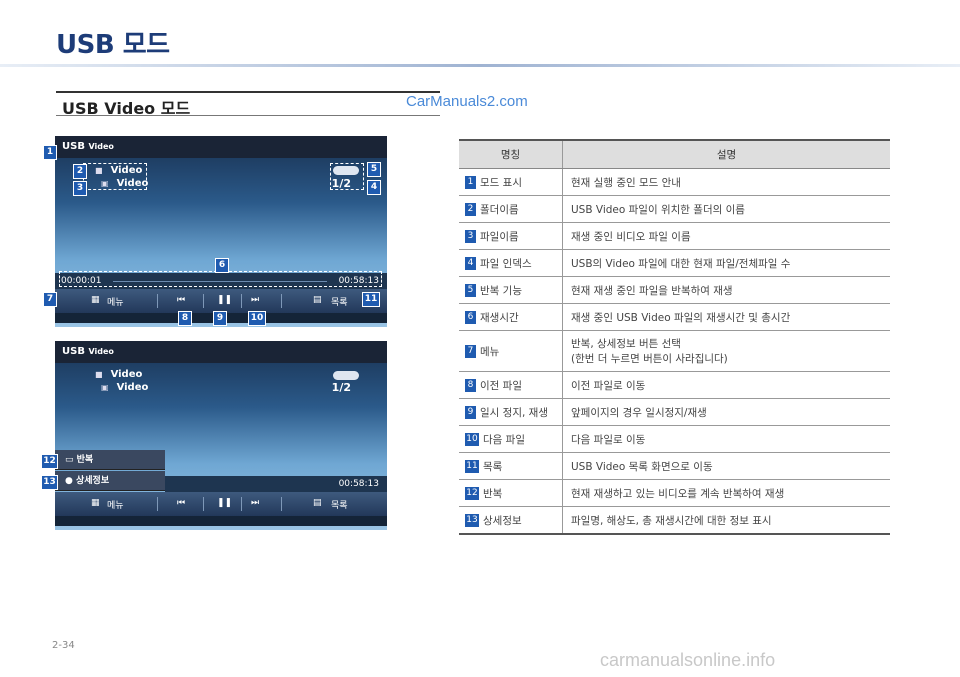 This screenshot has width=960, height=677. Describe the element at coordinates (105, 387) in the screenshot. I see `video-file-icon: ▣` at that location.